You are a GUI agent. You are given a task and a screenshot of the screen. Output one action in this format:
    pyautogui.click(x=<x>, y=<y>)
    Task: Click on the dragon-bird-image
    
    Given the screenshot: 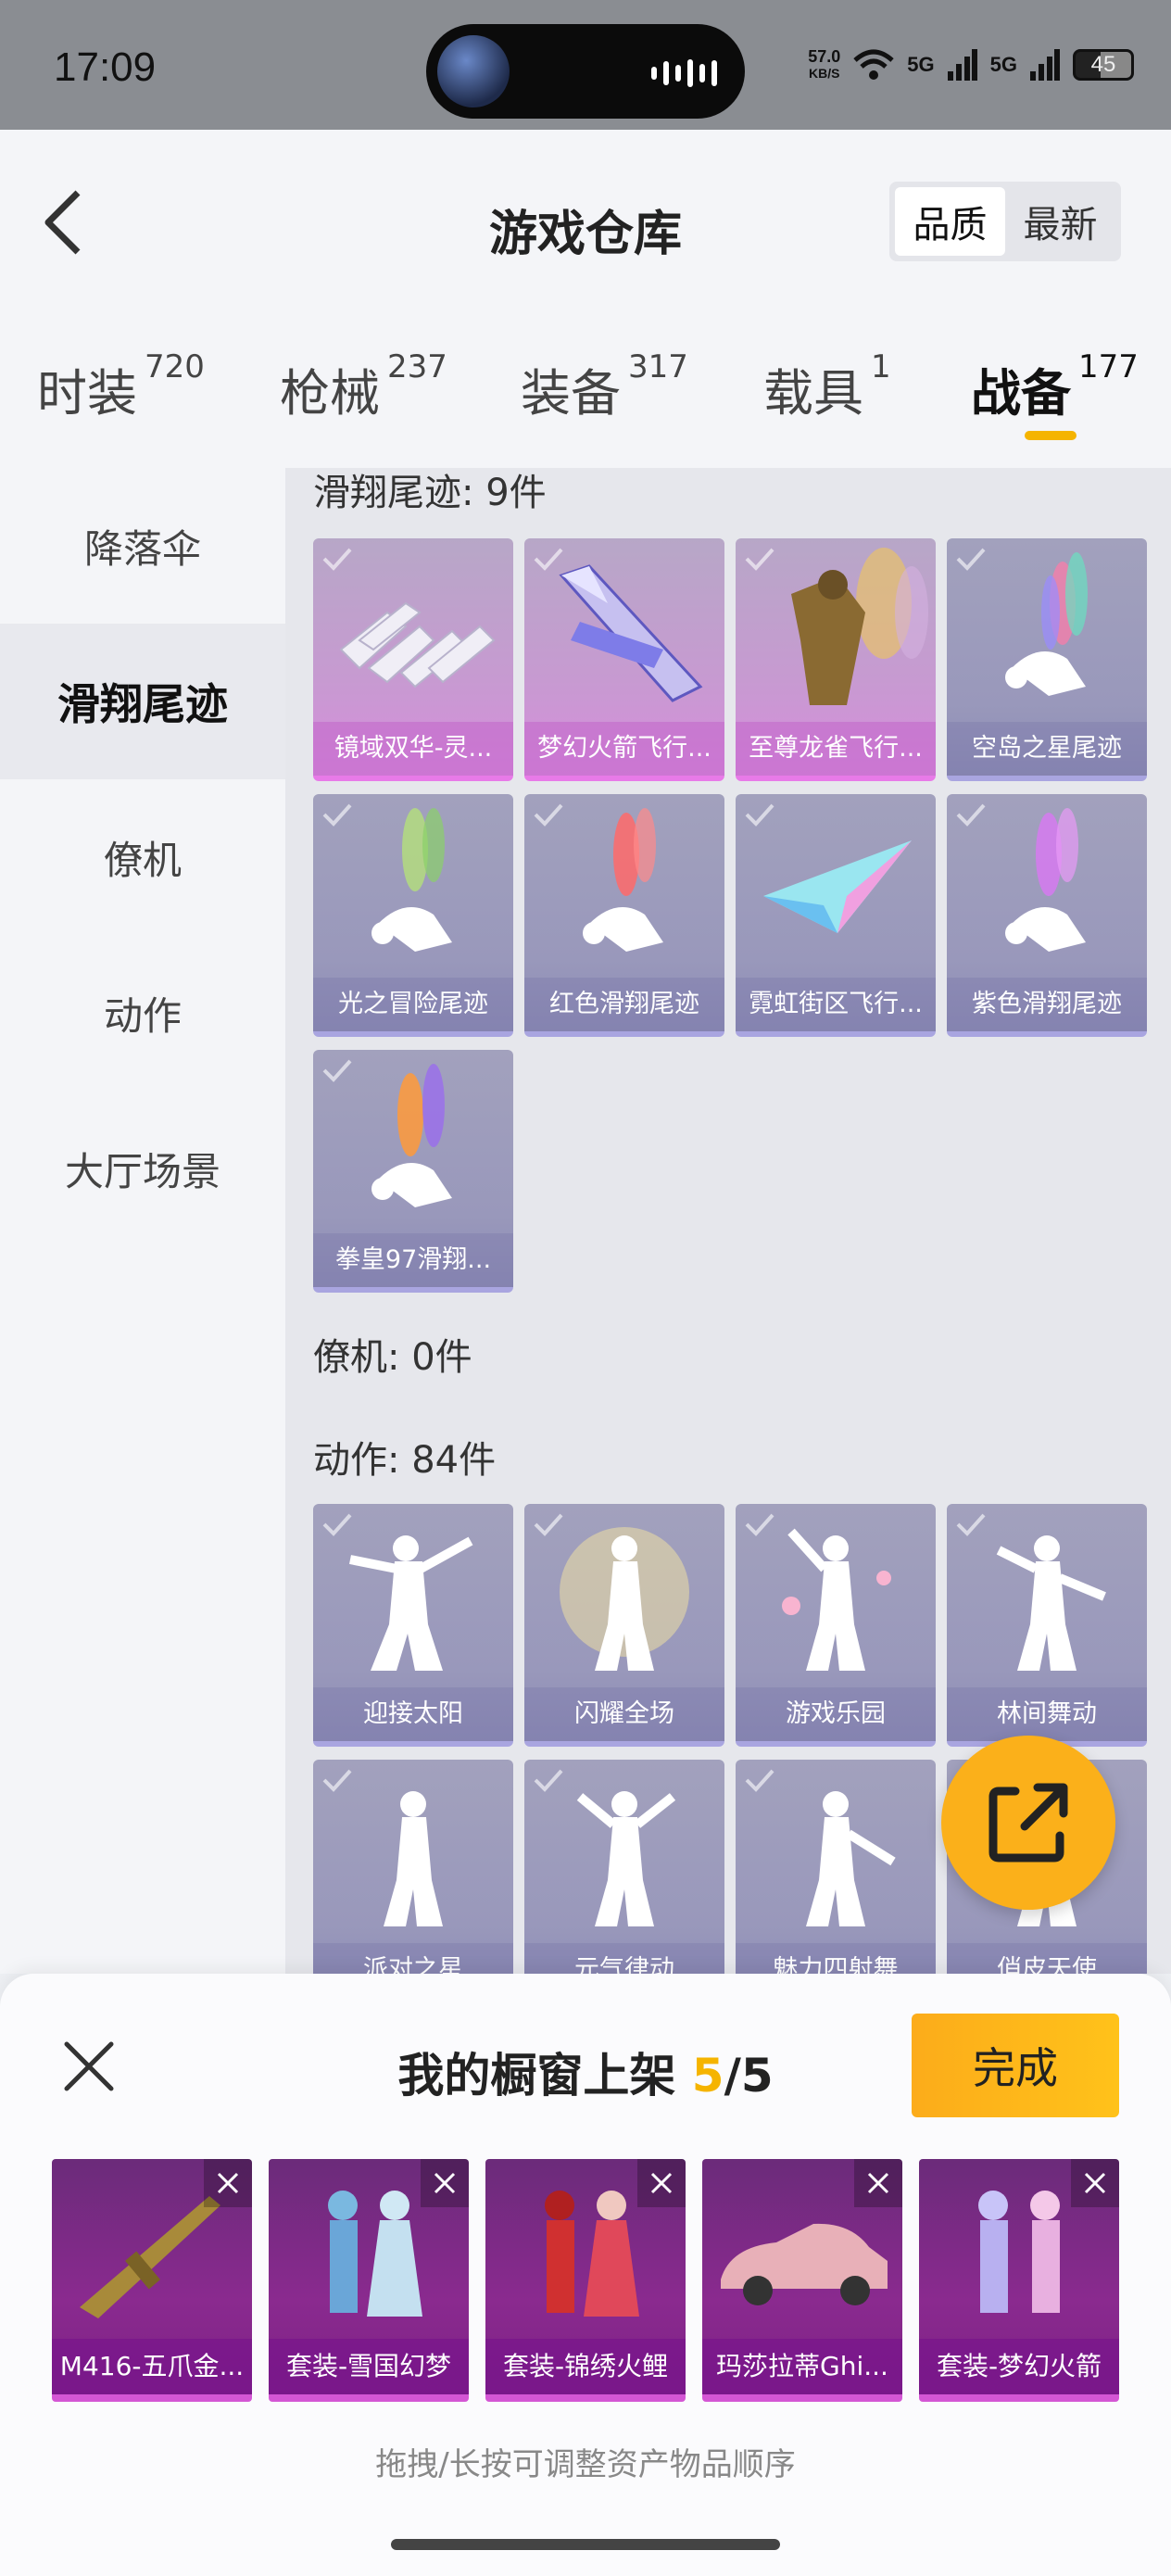 What is the action you would take?
    pyautogui.click(x=860, y=626)
    